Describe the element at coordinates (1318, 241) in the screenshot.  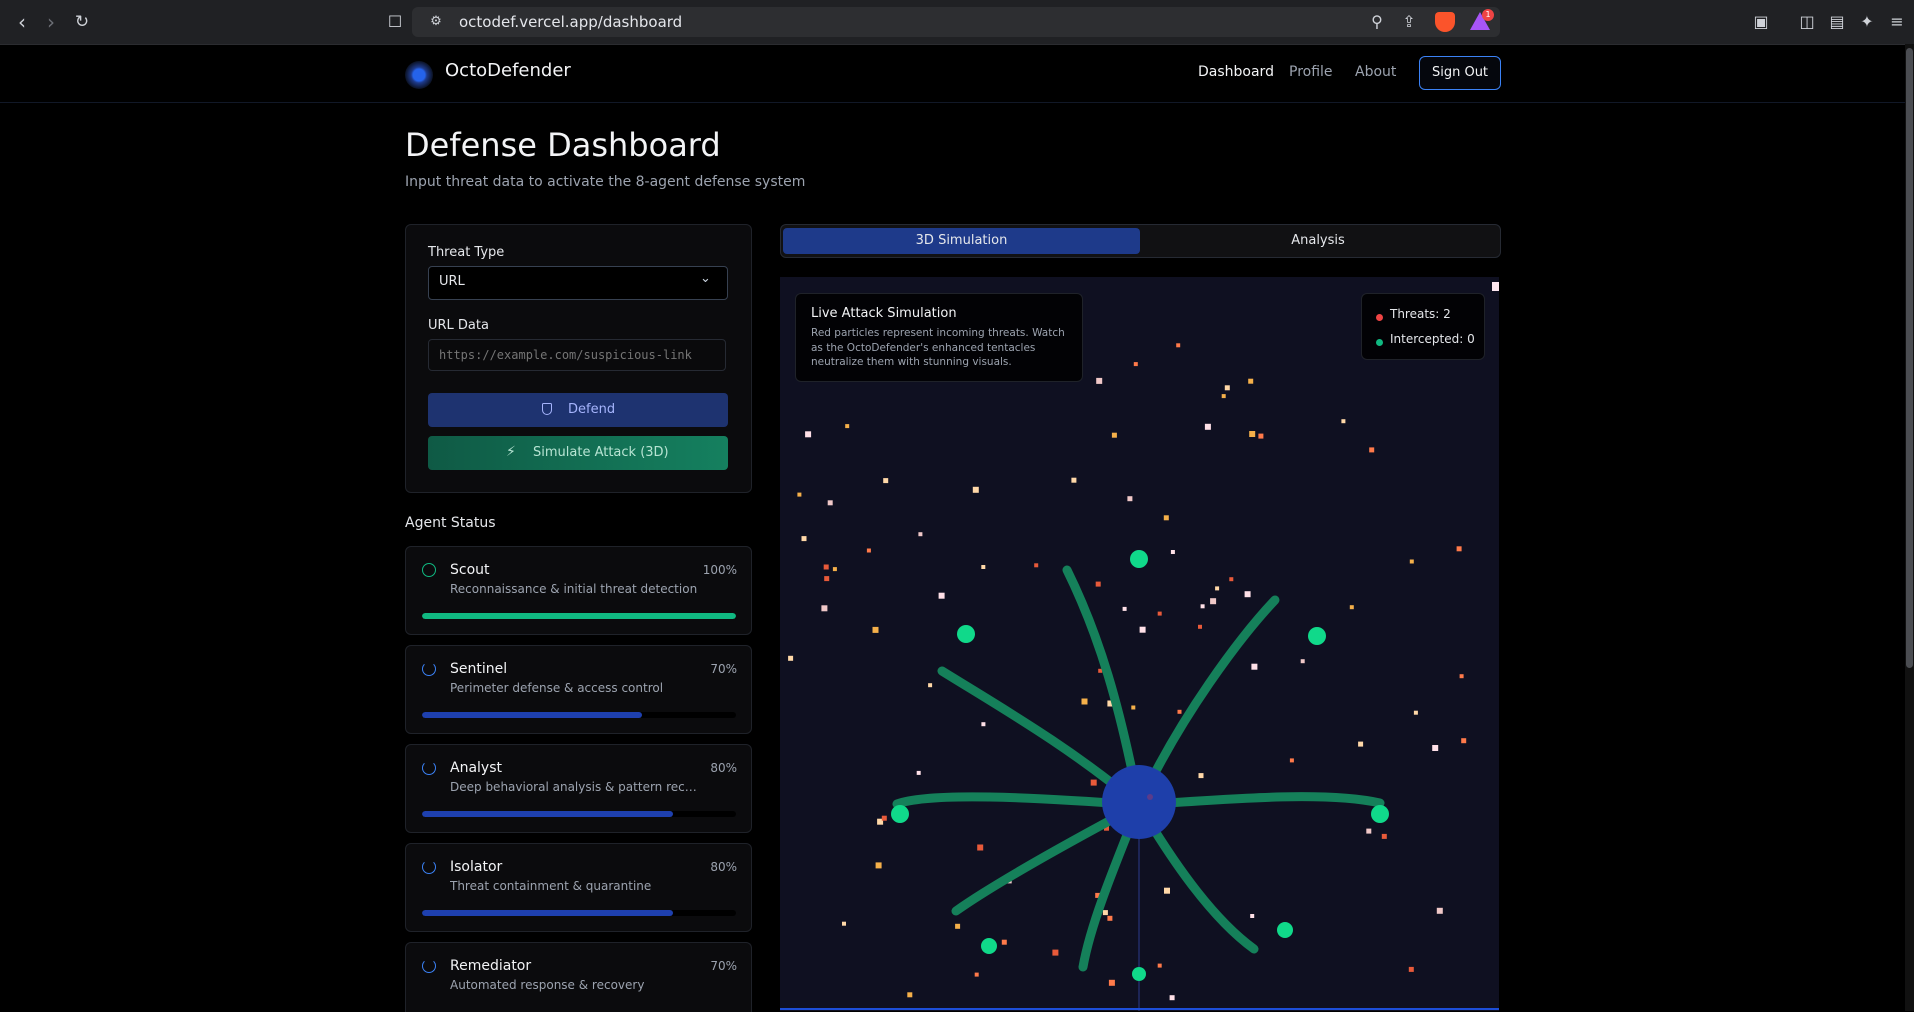
I see `tab-analysis: Analysis` at that location.